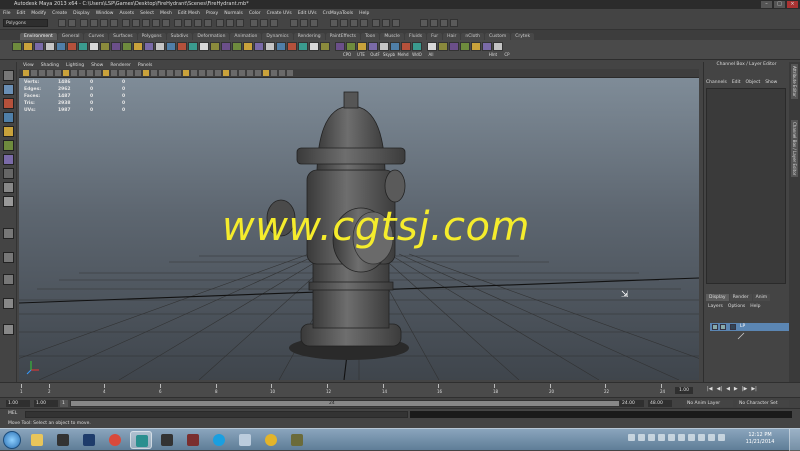 Image resolution: width=800 pixels, height=451 pixels. Describe the element at coordinates (105, 13) in the screenshot. I see `menu-item-window: Window` at that location.